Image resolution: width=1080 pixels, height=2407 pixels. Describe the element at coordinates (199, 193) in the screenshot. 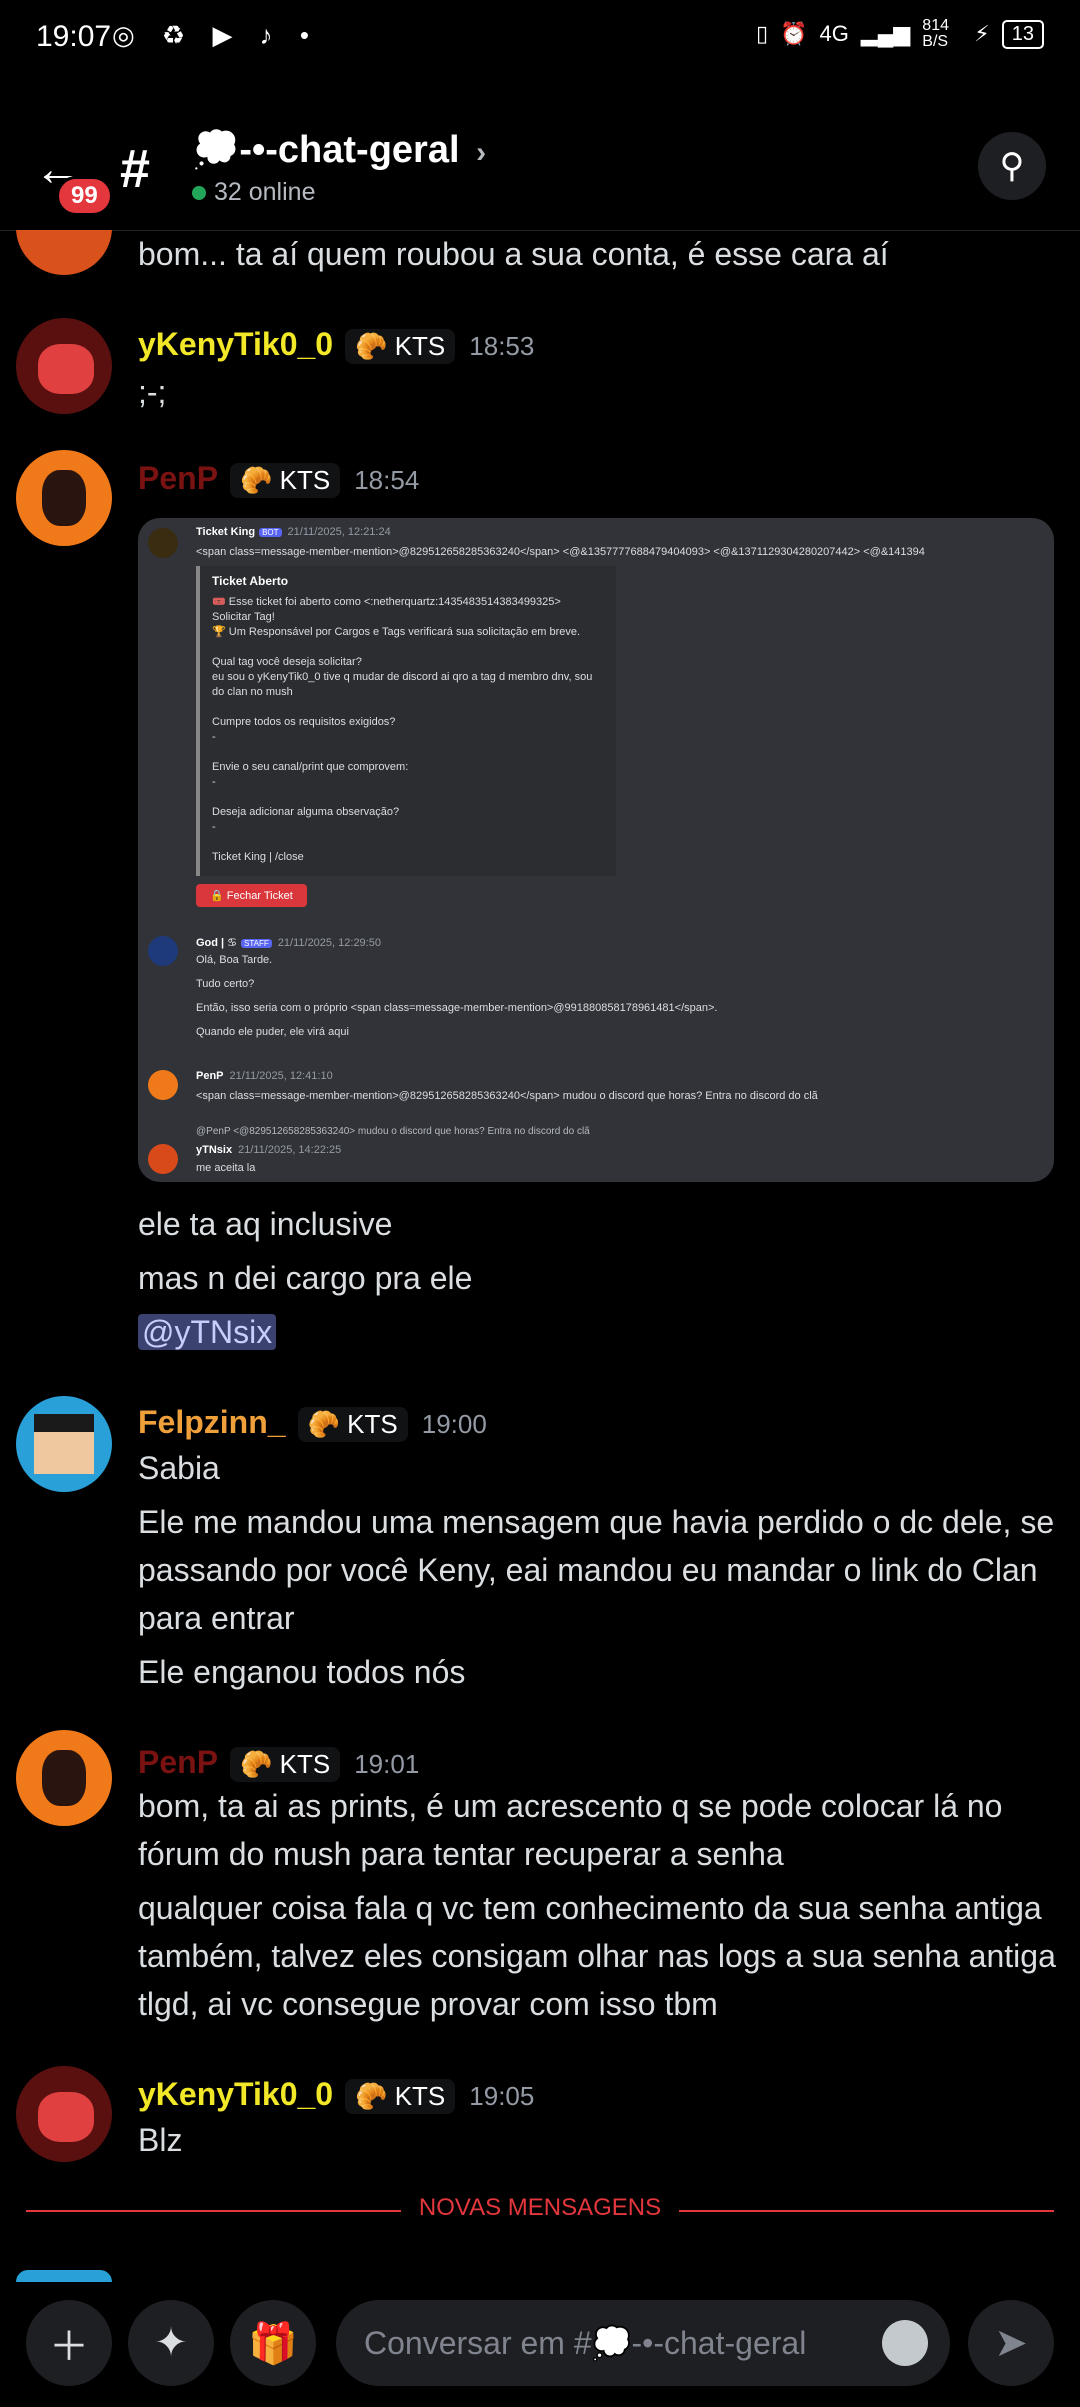

I see `online-dot-icon` at that location.